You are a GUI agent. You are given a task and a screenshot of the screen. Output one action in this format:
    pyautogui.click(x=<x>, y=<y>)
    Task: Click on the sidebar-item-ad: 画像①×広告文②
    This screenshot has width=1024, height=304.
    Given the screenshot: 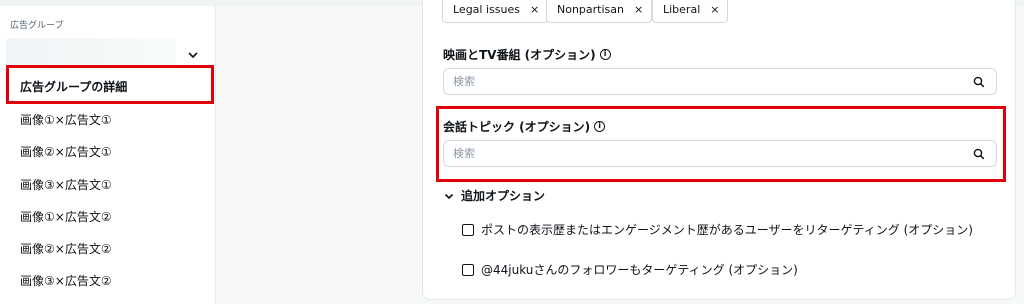 What is the action you would take?
    pyautogui.click(x=66, y=216)
    